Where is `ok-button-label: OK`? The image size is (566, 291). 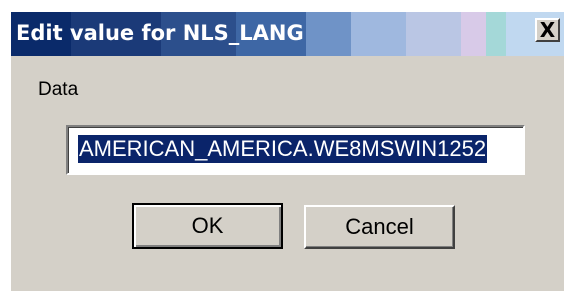 ok-button-label: OK is located at coordinates (207, 225).